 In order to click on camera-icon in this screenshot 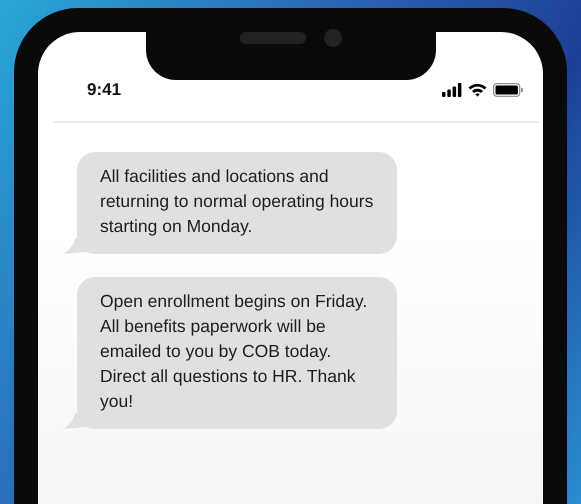, I will do `click(333, 38)`.